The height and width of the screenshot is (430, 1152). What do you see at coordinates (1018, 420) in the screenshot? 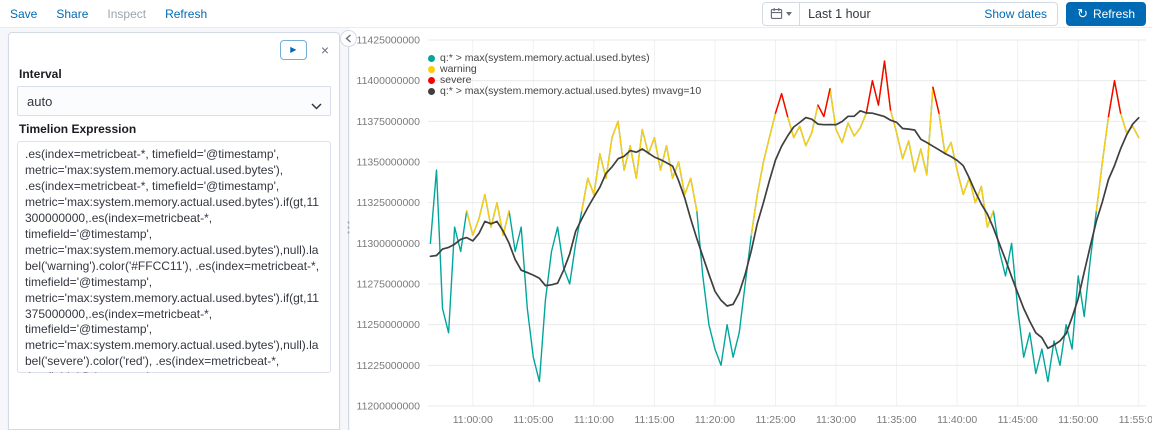
I see `svg-text: 11:45:00` at bounding box center [1018, 420].